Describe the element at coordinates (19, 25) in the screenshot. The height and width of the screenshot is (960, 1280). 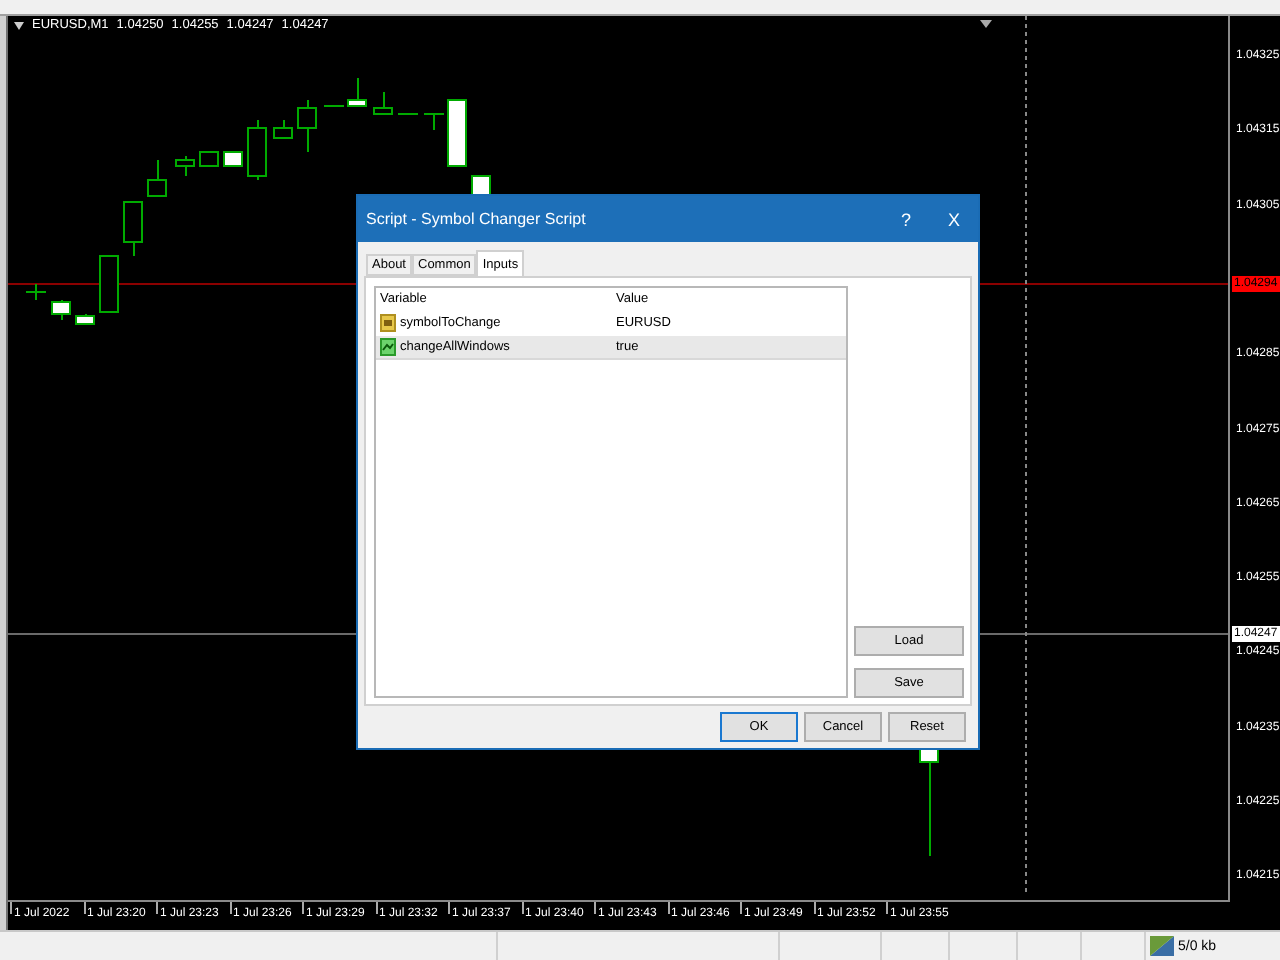
I see `dropdown-triangle-icon` at that location.